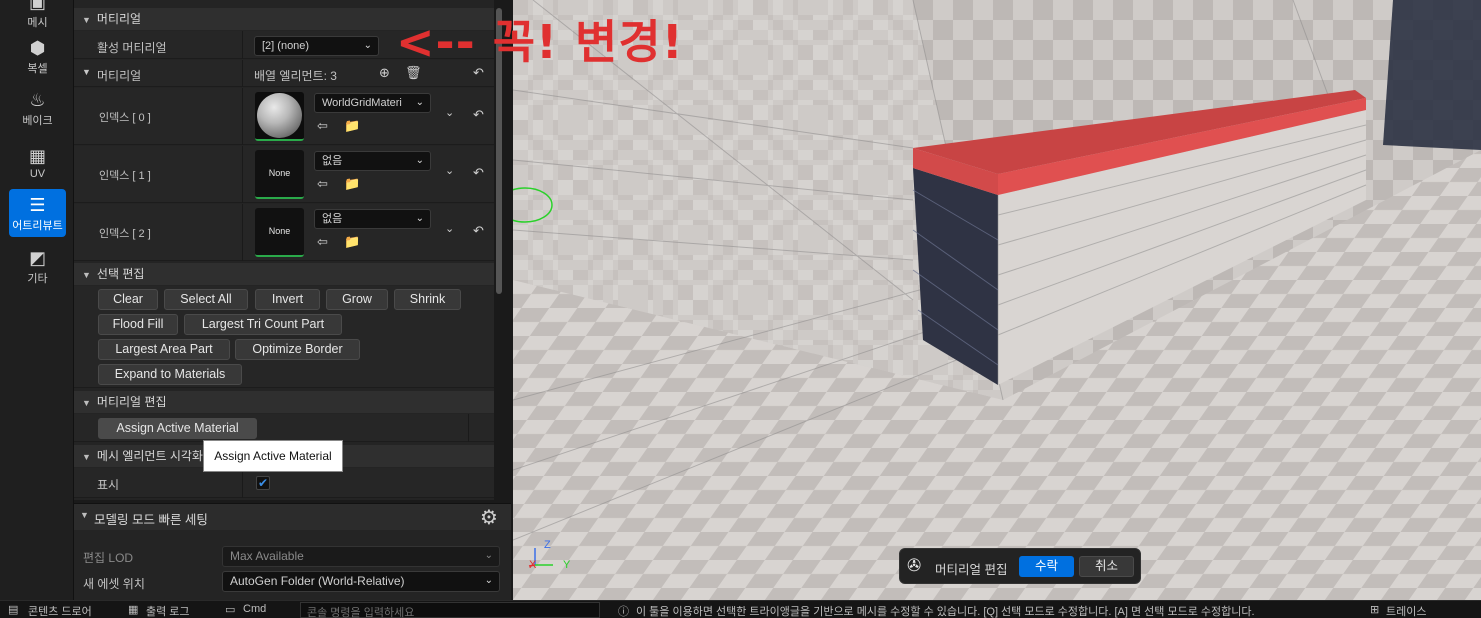  I want to click on gear-icon: ⚙, so click(489, 517).